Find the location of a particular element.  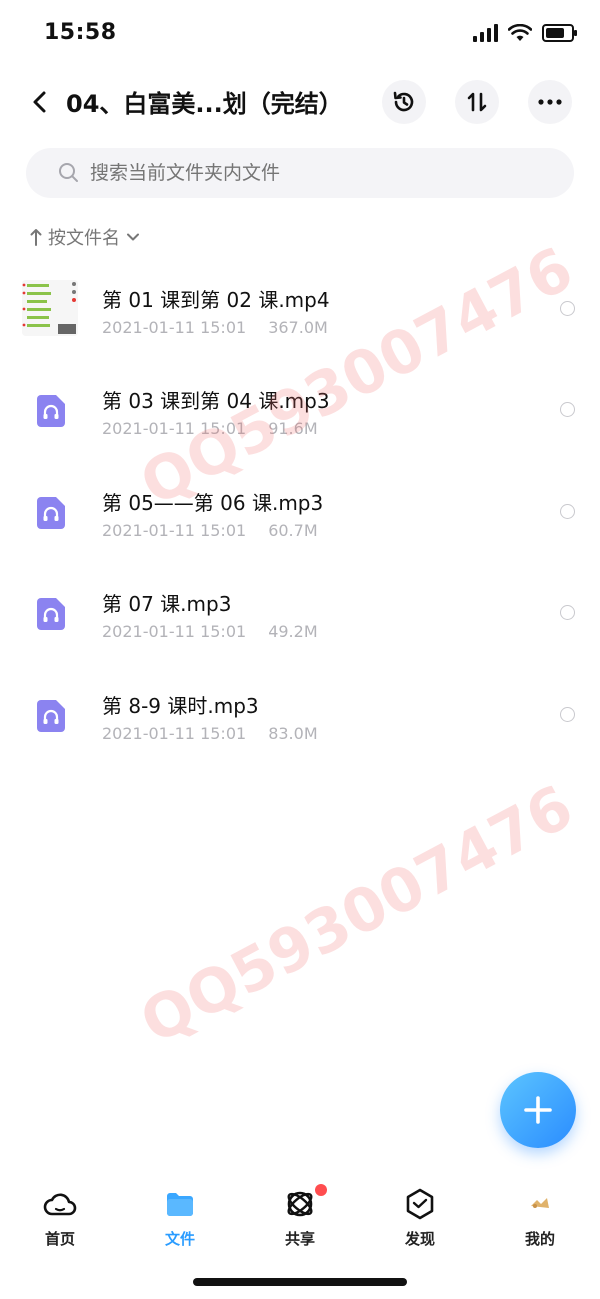

discover-icon is located at coordinates (420, 1204).